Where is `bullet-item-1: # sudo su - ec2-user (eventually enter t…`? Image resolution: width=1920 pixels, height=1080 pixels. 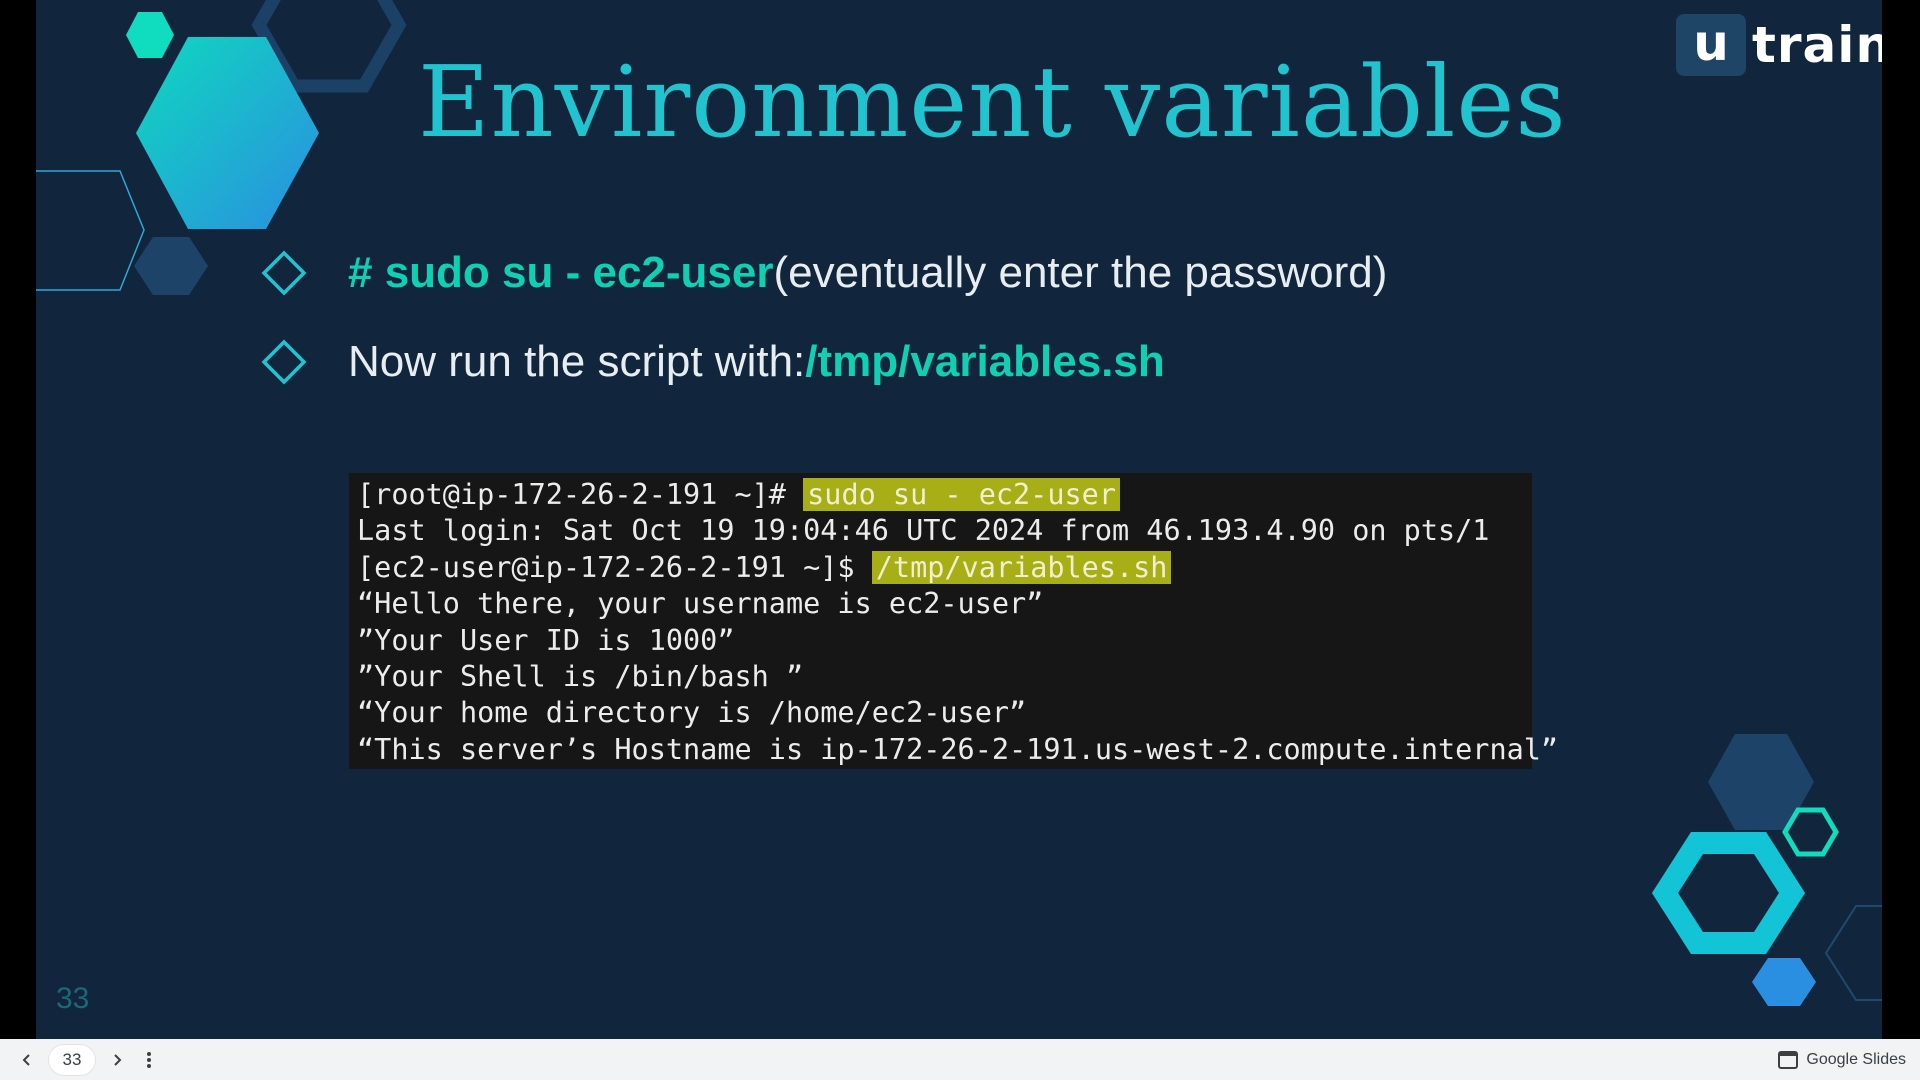 bullet-item-1: # sudo su - ec2-user (eventually enter t… is located at coordinates (823, 273).